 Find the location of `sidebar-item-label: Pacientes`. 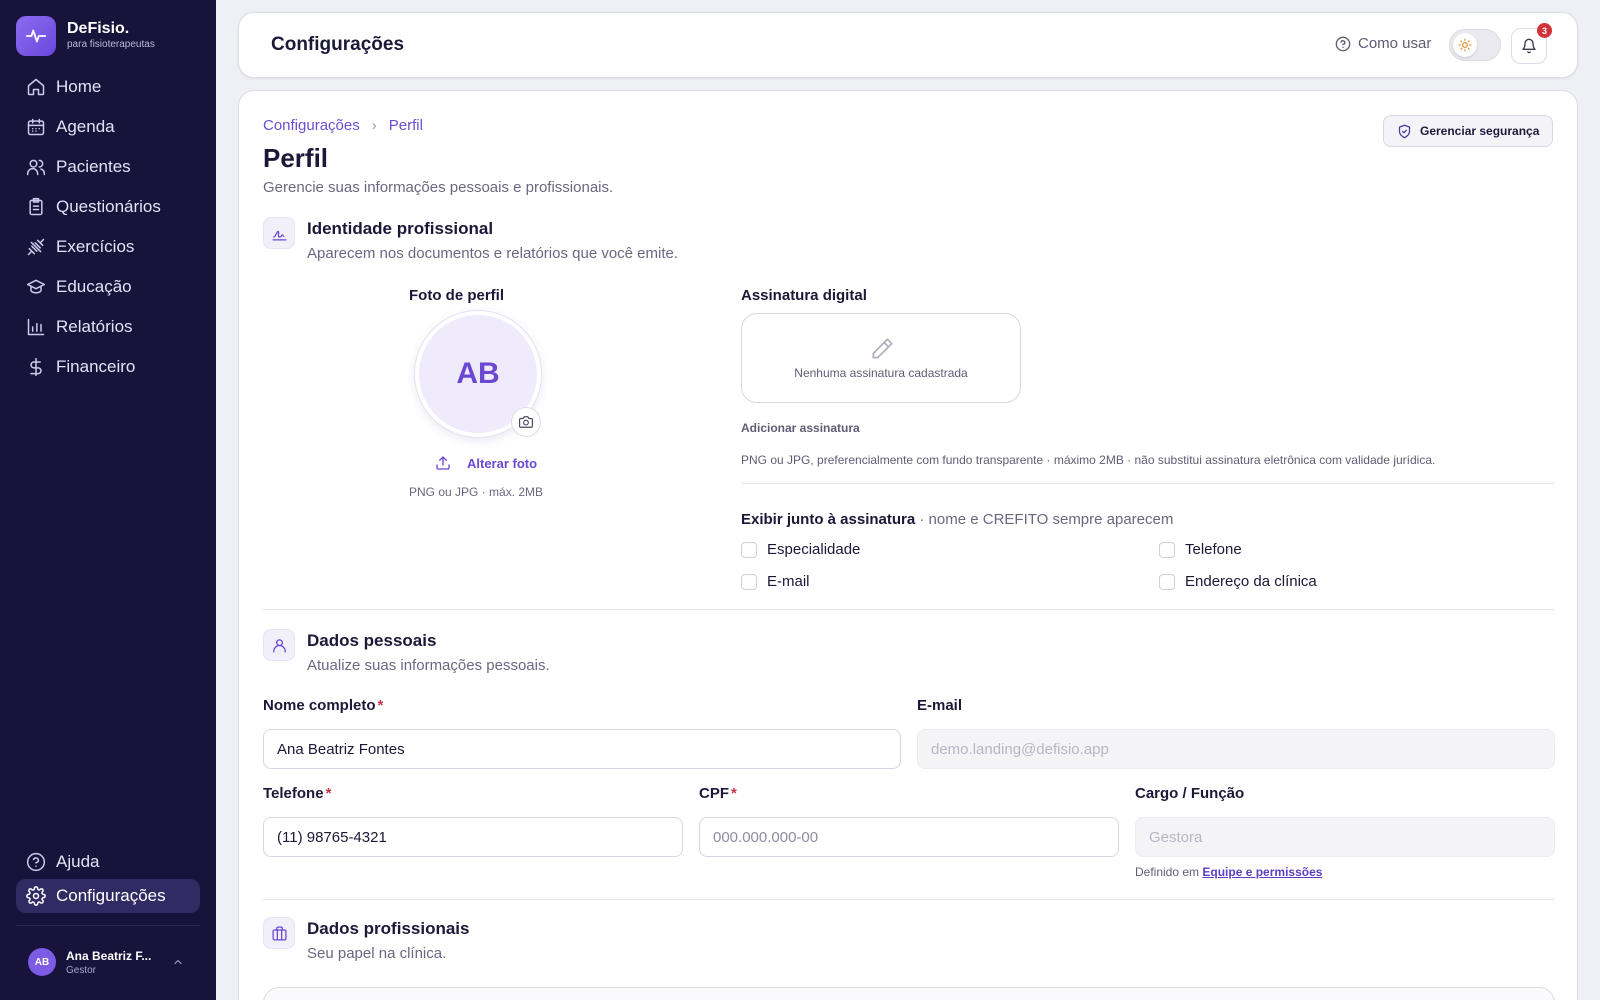

sidebar-item-label: Pacientes is located at coordinates (93, 166).